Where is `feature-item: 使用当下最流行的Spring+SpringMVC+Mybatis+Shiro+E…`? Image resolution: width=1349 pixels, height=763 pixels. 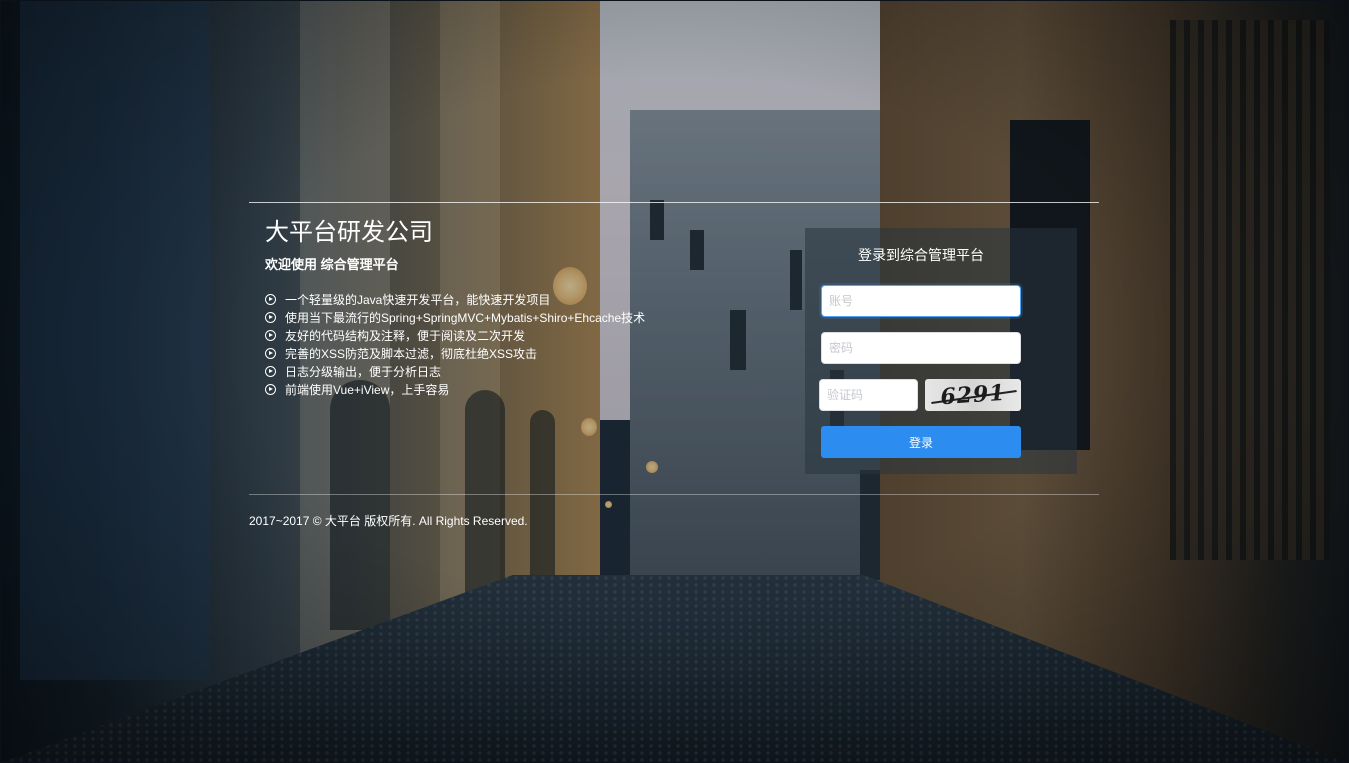
feature-item: 使用当下最流行的Spring+SpringMVC+Mybatis+Shiro+E… is located at coordinates (455, 317).